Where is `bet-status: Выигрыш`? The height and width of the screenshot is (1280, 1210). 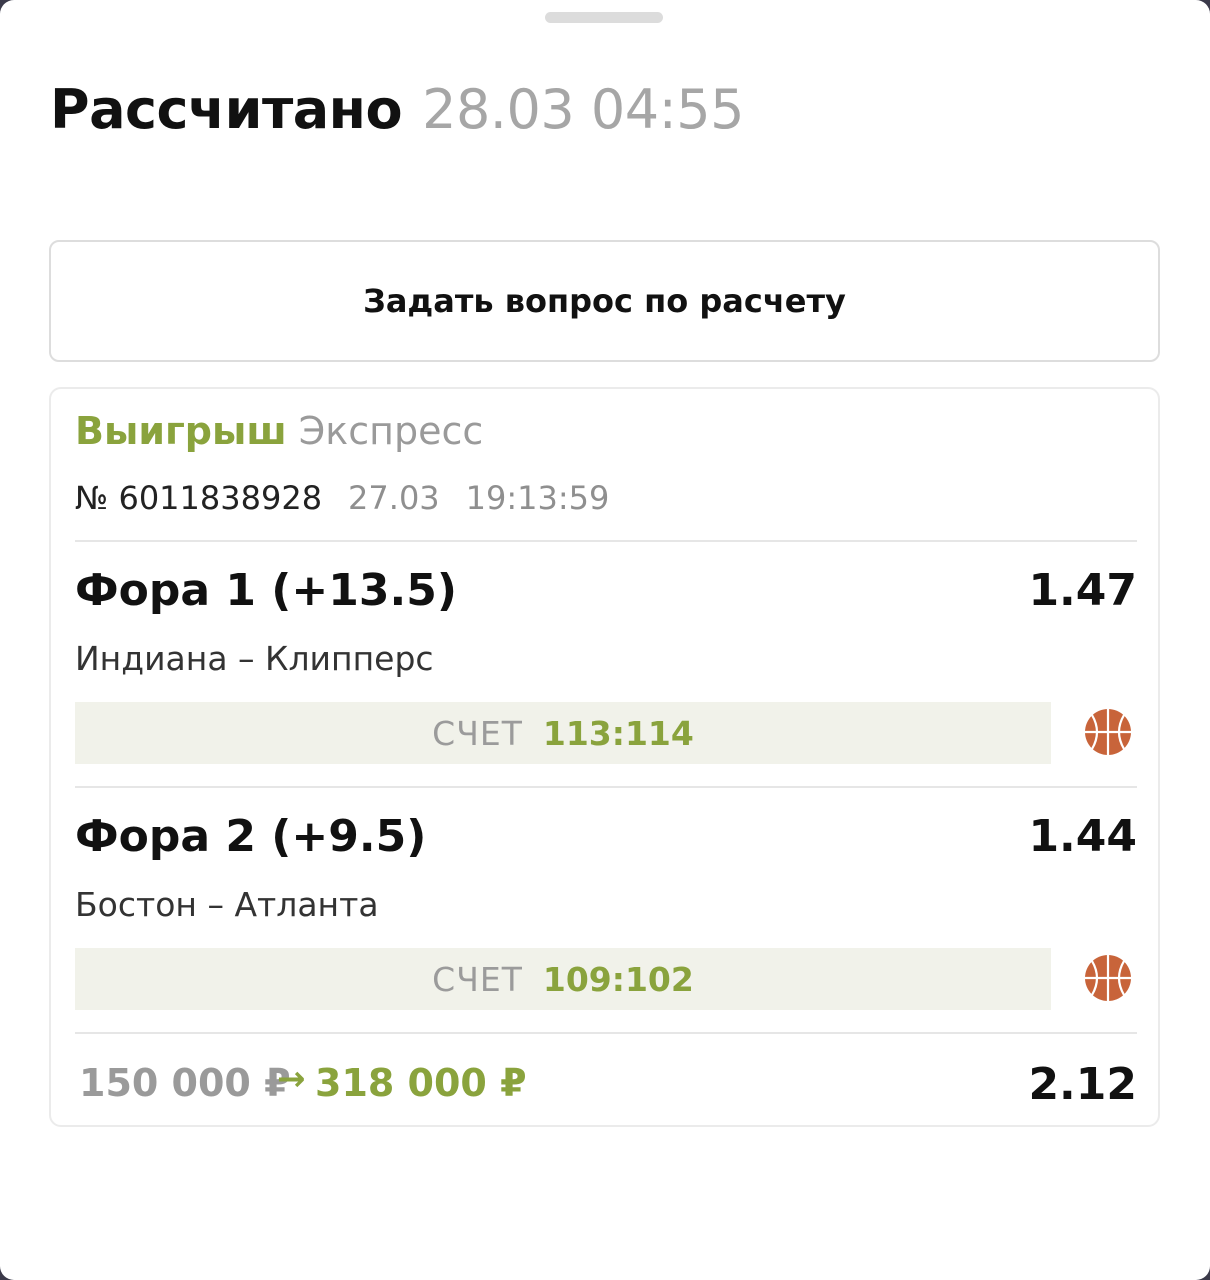 bet-status: Выигрыш is located at coordinates (181, 431).